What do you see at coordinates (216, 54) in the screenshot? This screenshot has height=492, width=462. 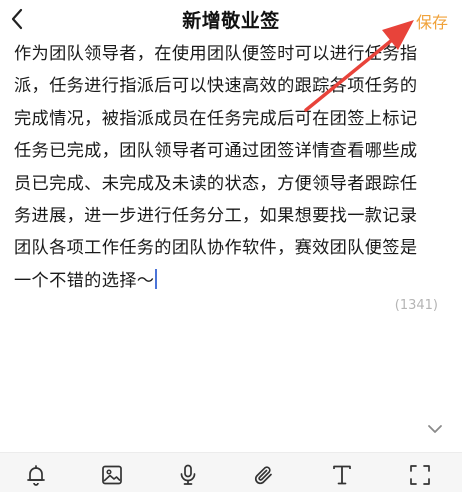 I see `note-line: 作为团队领导者，在使用团队便签时可以进行任务指` at bounding box center [216, 54].